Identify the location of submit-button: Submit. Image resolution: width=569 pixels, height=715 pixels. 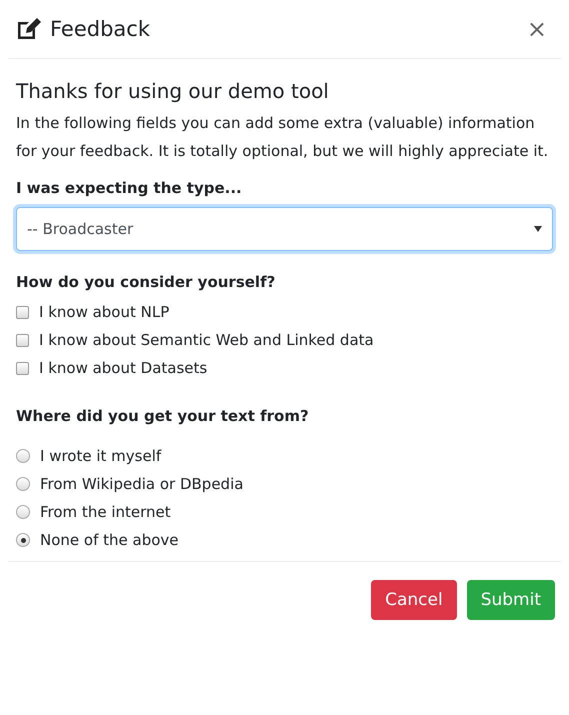
(510, 600).